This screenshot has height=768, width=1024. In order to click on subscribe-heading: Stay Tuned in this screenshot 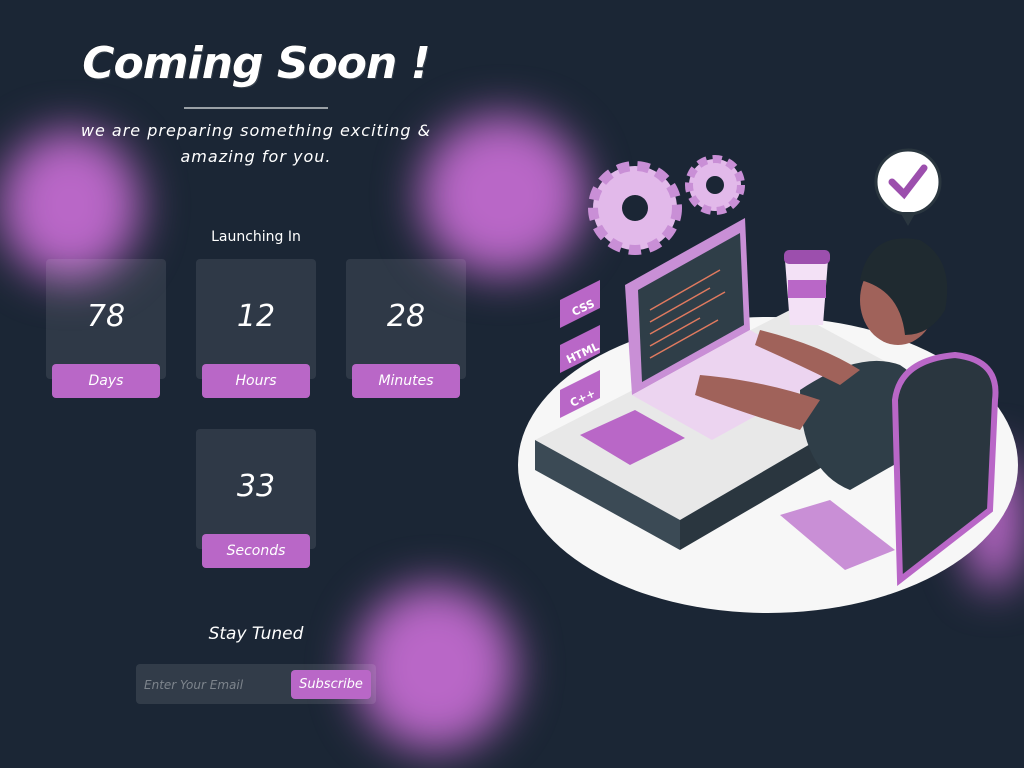, I will do `click(256, 634)`.